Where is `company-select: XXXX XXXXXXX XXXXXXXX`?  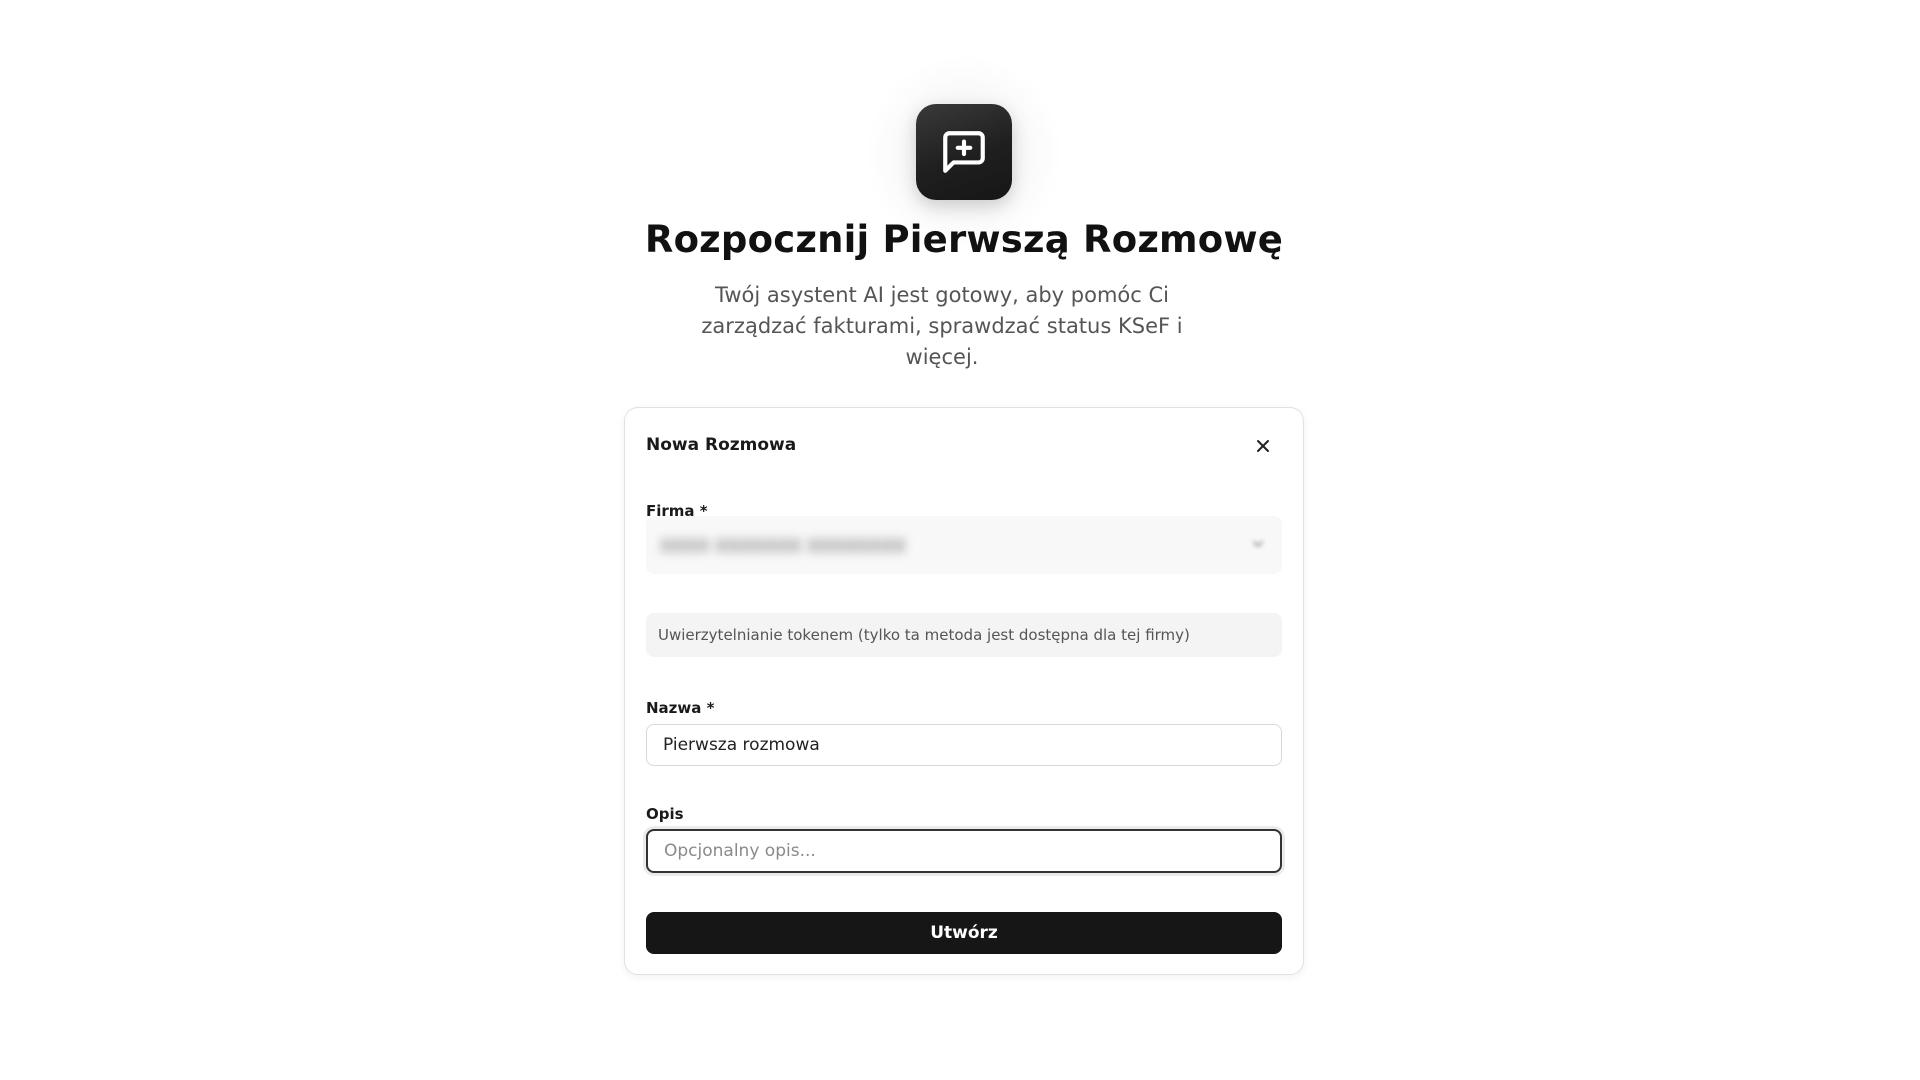 company-select: XXXX XXXXXXX XXXXXXXX is located at coordinates (964, 545).